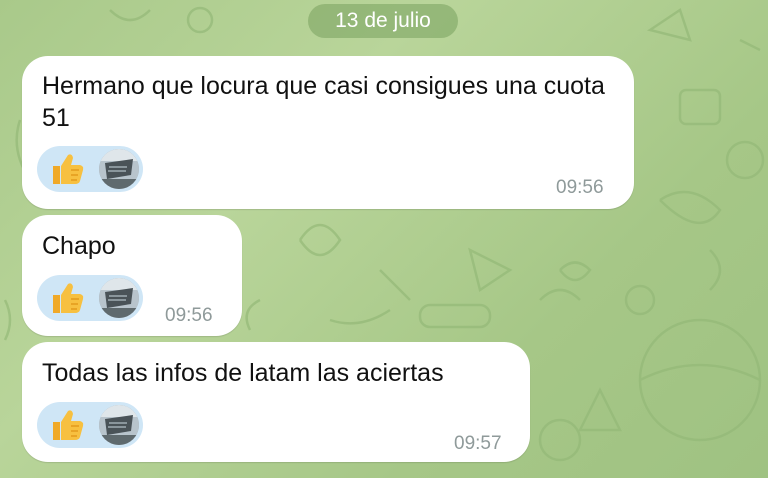 The image size is (768, 478). What do you see at coordinates (478, 443) in the screenshot?
I see `message-timestamp: 09:57` at bounding box center [478, 443].